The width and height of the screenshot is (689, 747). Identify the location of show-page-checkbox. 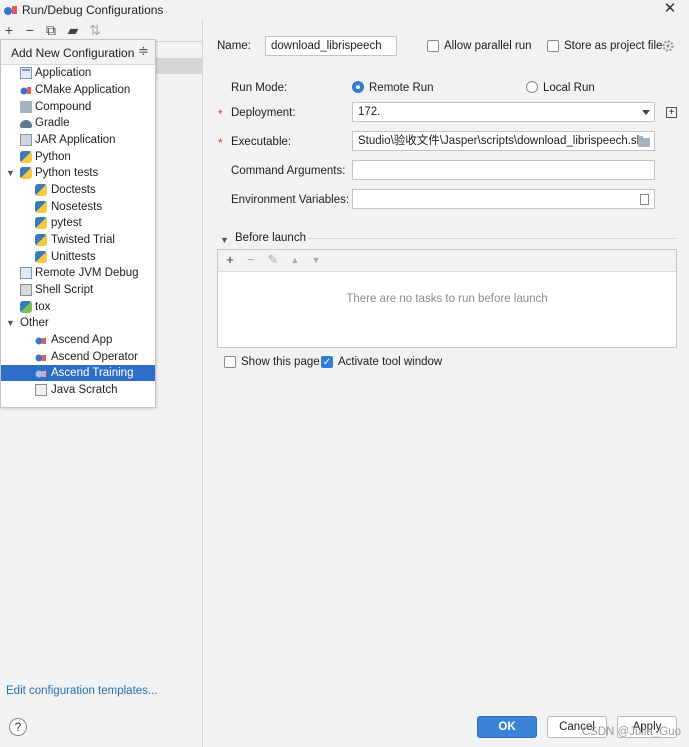
(230, 362).